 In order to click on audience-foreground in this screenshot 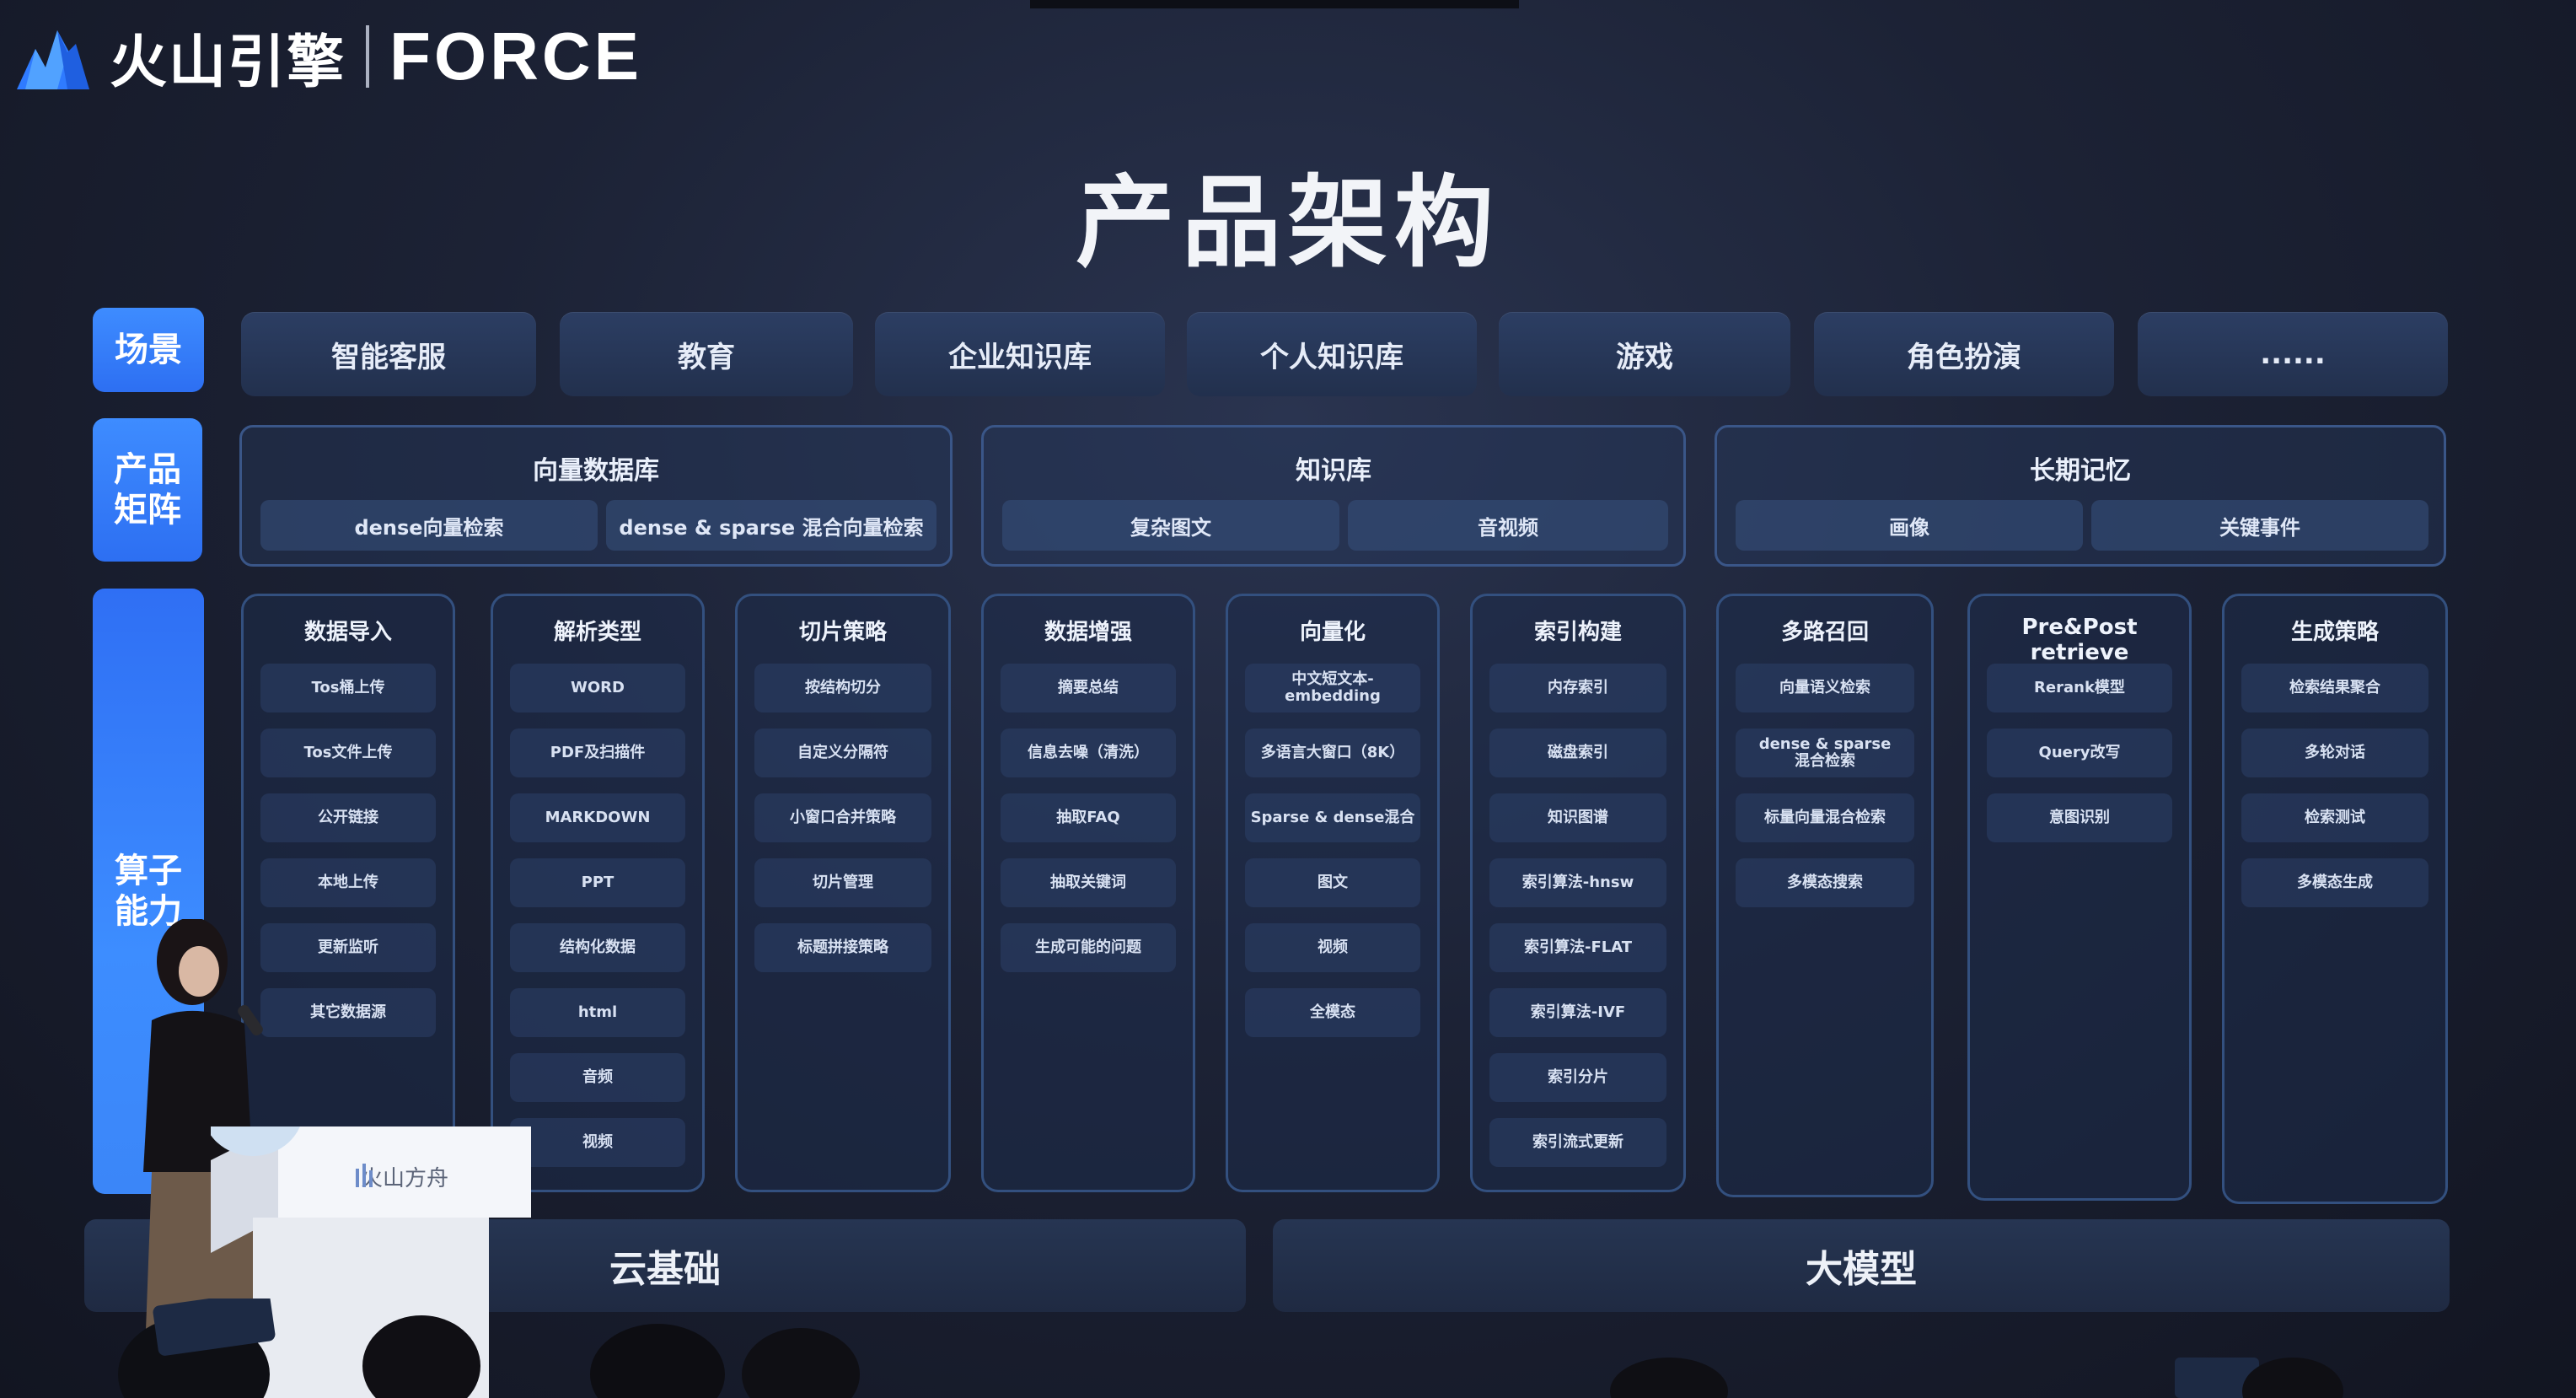, I will do `click(1230, 1348)`.